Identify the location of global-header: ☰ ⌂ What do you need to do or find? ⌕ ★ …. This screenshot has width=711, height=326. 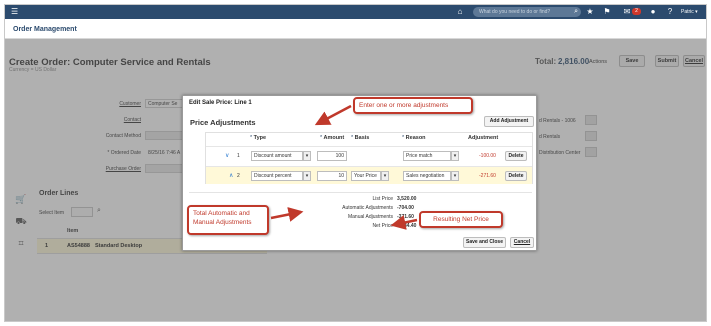
(355, 12).